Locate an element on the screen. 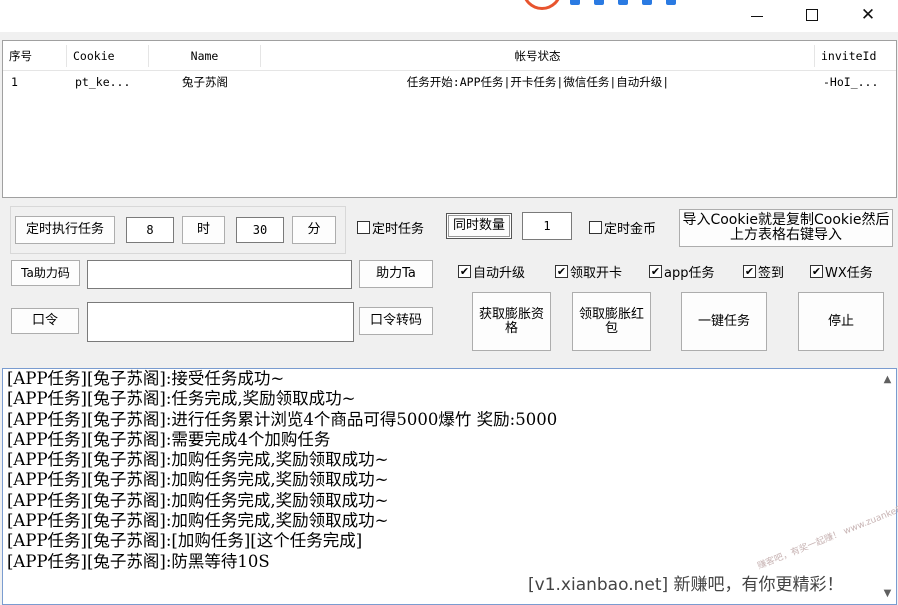 The width and height of the screenshot is (898, 605). timed-gold-checkbox: 定时金币 is located at coordinates (622, 227).